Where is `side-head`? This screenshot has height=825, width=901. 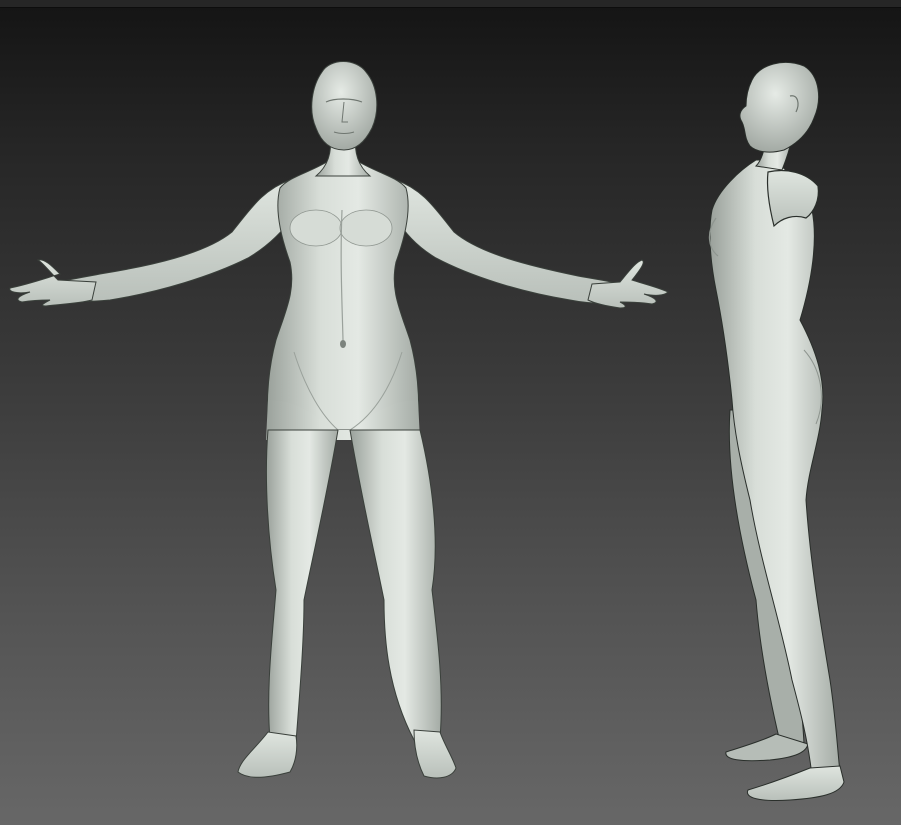 side-head is located at coordinates (779, 107).